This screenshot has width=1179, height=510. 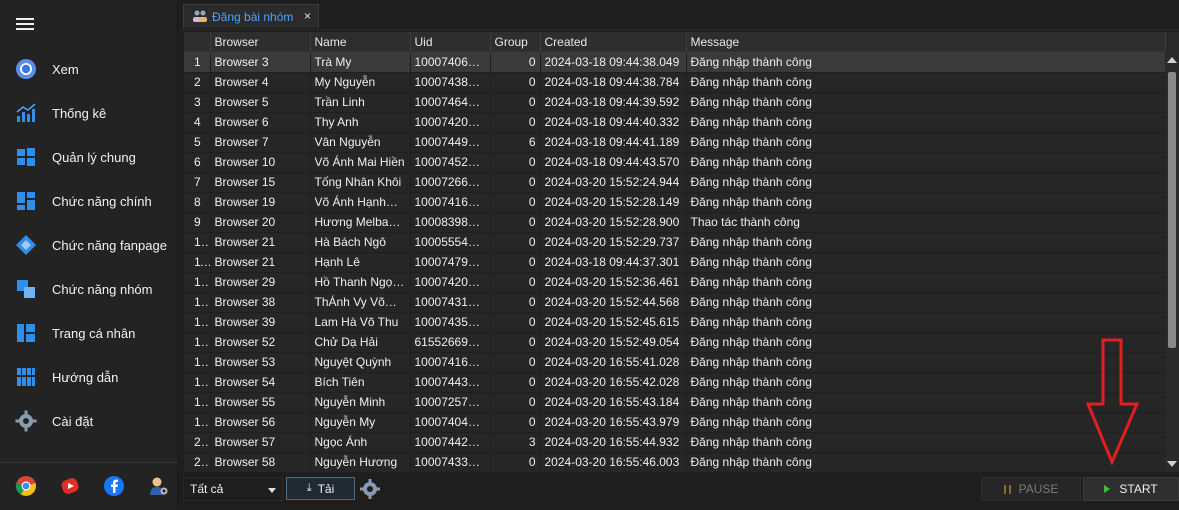 What do you see at coordinates (260, 342) in the screenshot?
I see `table-cell: Browser 52` at bounding box center [260, 342].